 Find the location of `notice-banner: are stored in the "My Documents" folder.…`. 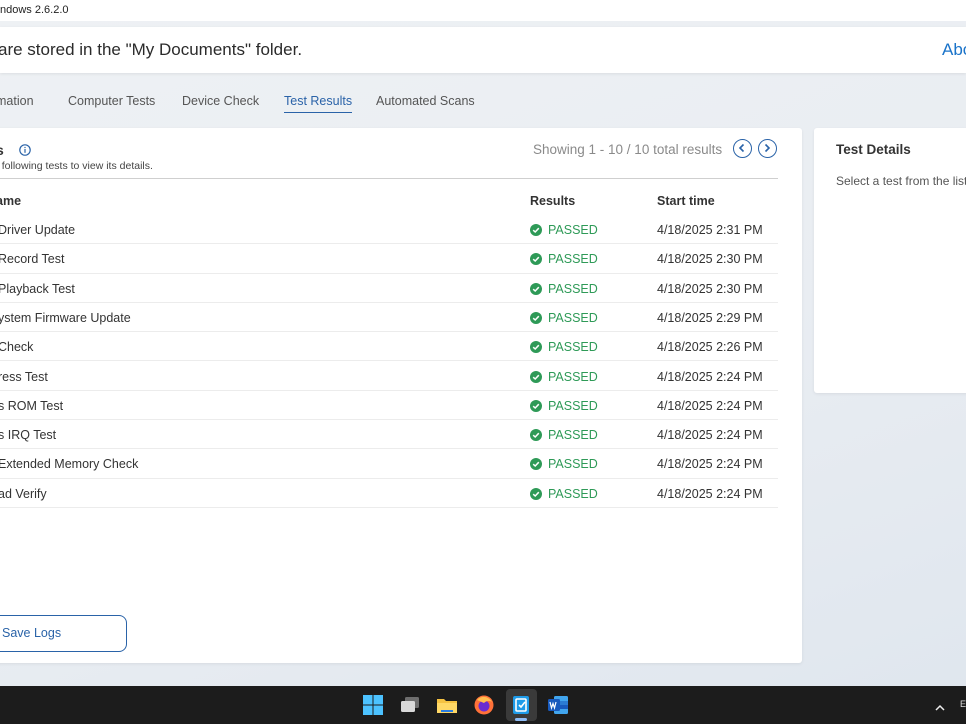

notice-banner: are stored in the "My Documents" folder.… is located at coordinates (483, 50).